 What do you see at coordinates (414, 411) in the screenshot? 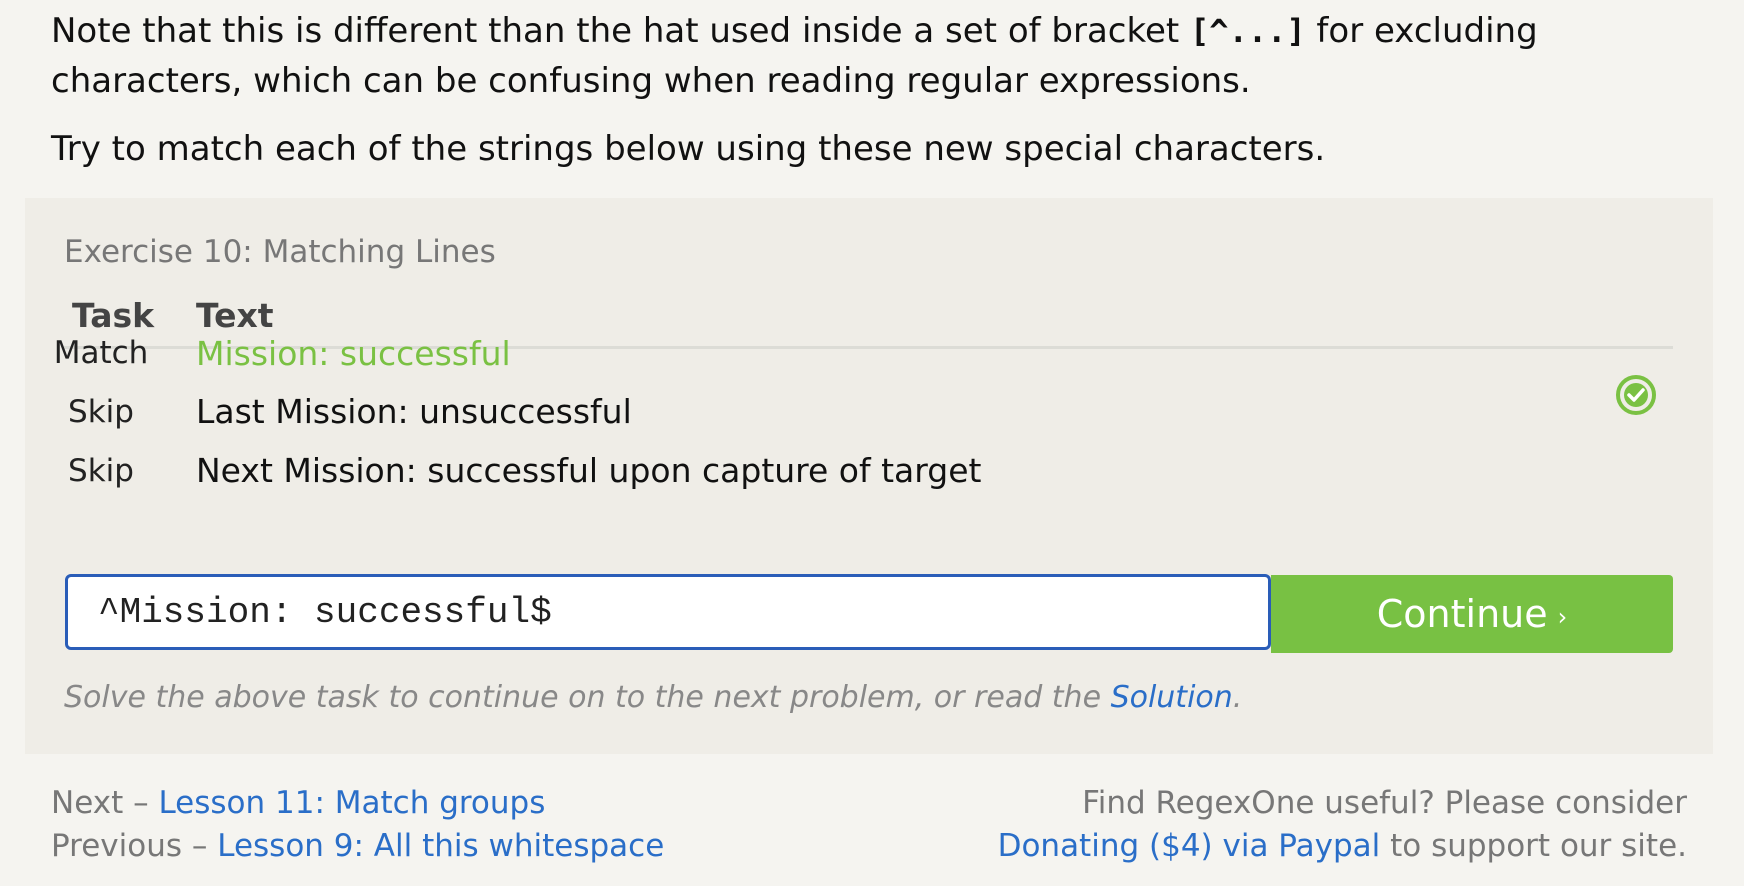
I see `row-text: Last Mission: unsuccessful` at bounding box center [414, 411].